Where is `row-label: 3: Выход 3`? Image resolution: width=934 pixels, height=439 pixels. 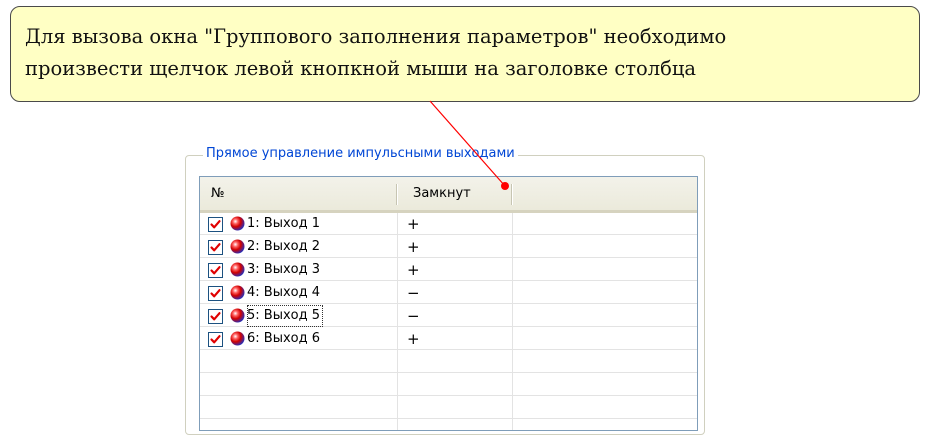 row-label: 3: Выход 3 is located at coordinates (284, 269).